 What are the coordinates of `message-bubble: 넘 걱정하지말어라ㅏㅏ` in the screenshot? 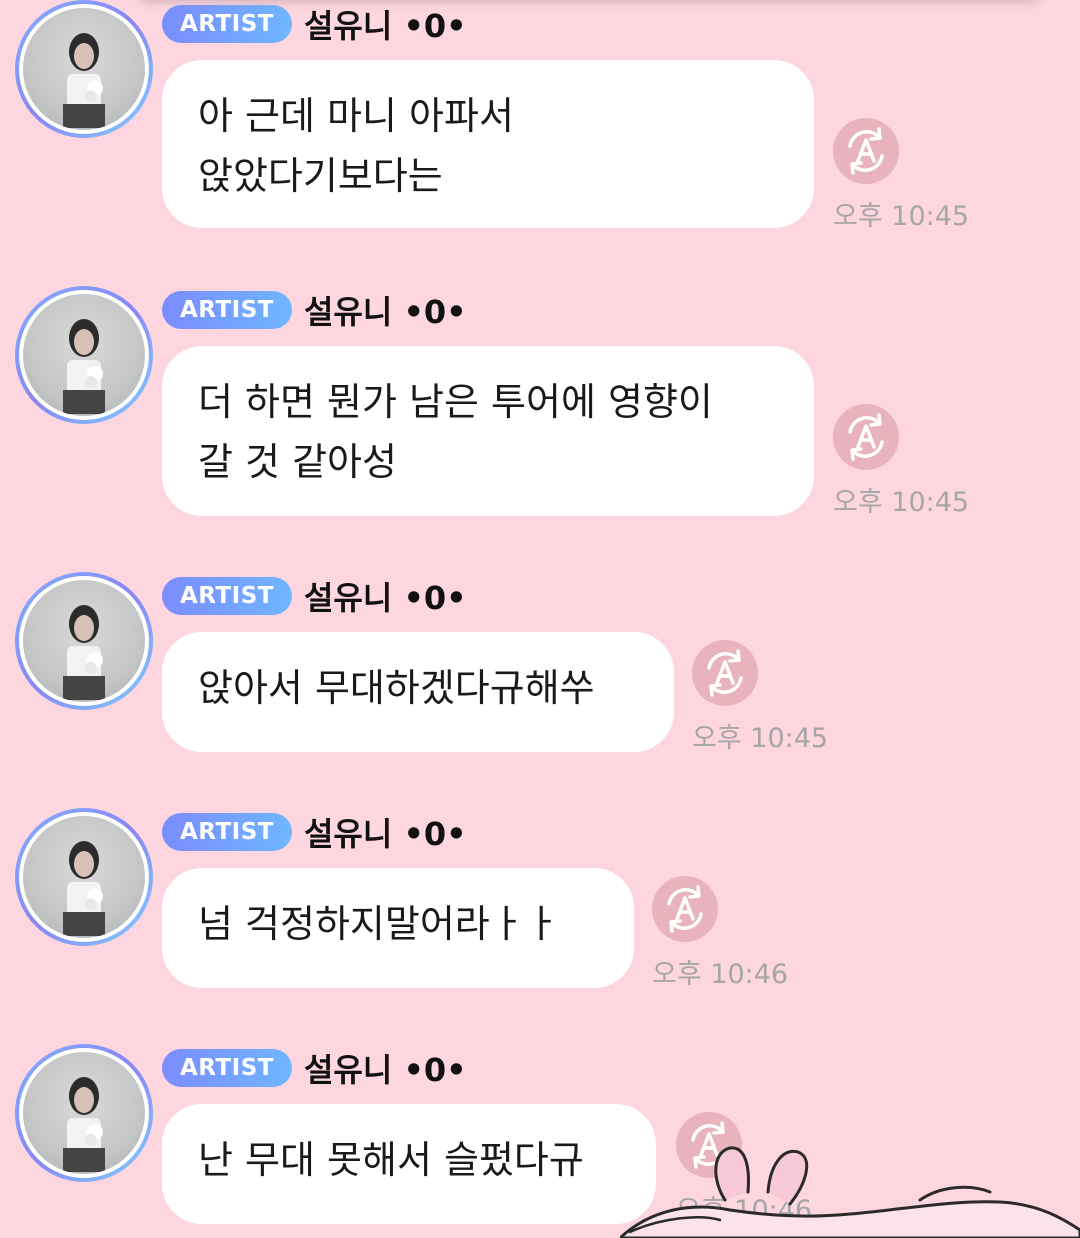 It's located at (398, 928).